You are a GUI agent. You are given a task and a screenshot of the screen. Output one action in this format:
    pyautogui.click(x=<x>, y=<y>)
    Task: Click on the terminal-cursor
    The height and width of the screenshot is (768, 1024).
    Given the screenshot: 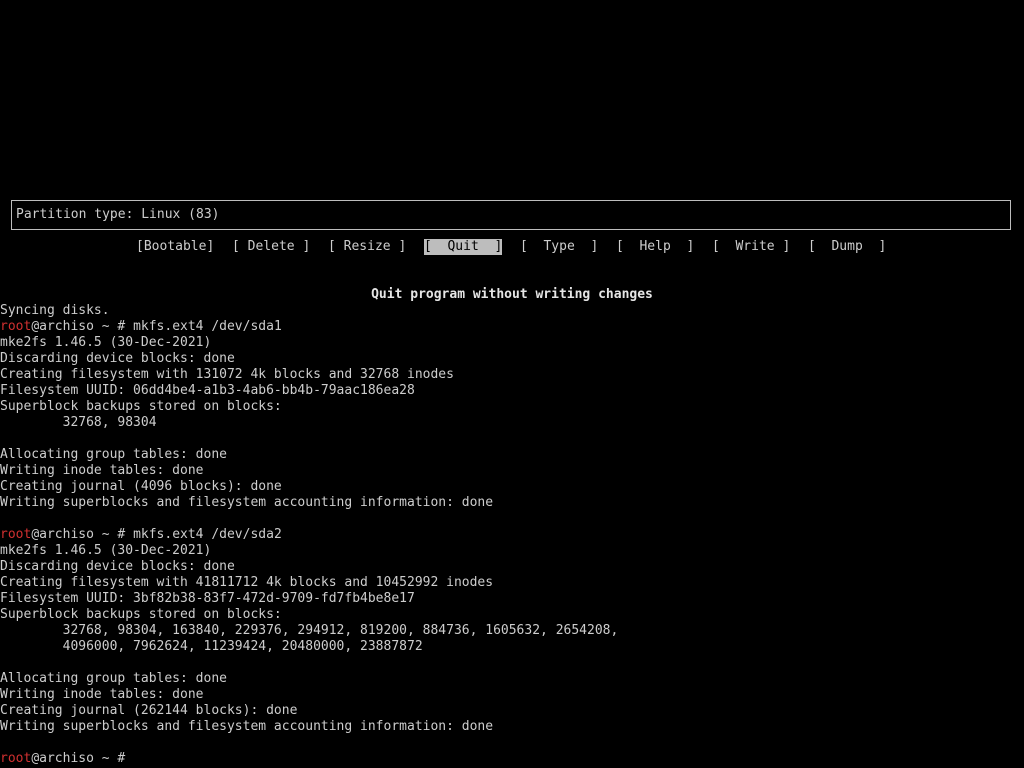 What is the action you would take?
    pyautogui.click(x=137, y=759)
    